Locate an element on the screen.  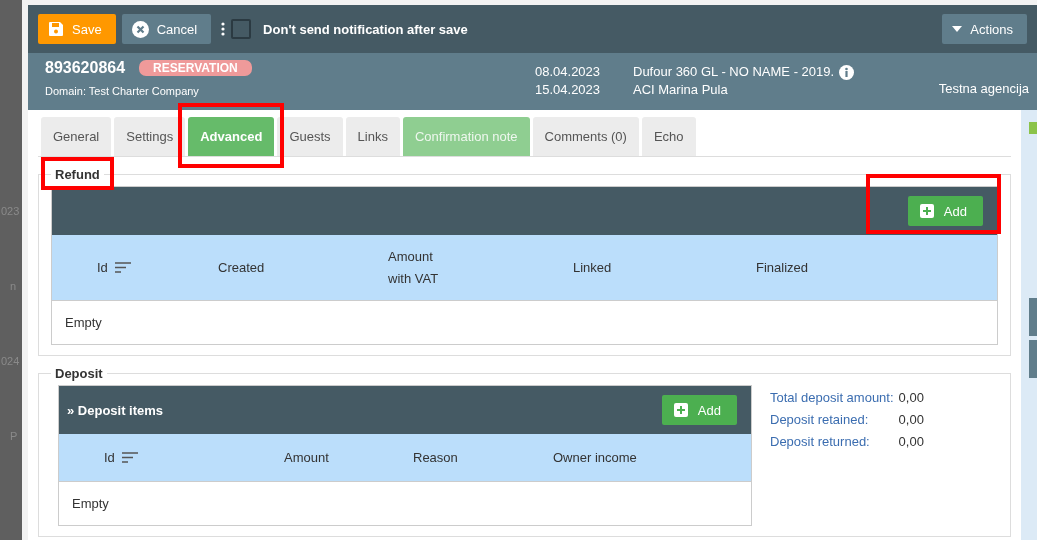
column-header: Amount with VAT is located at coordinates (414, 267).